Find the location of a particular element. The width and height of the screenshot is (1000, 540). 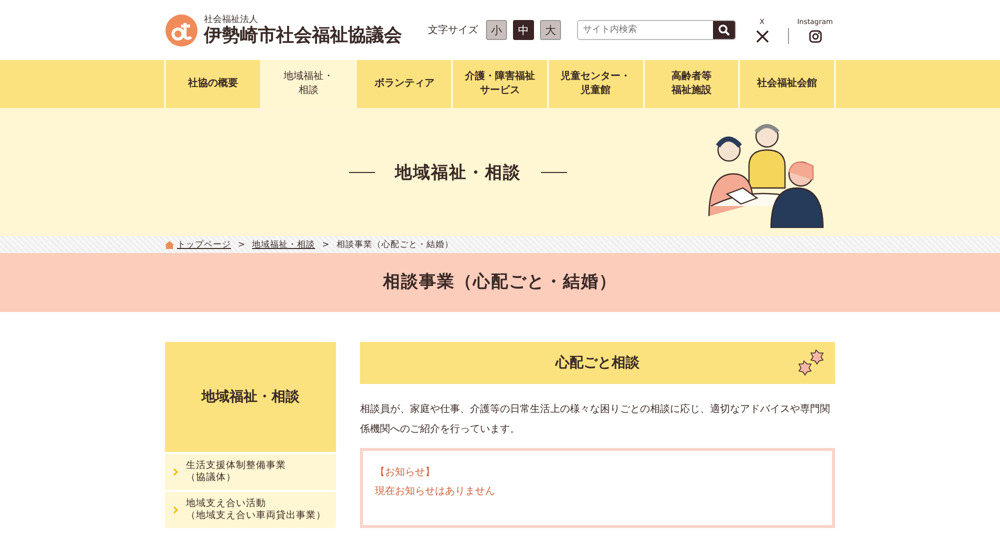

page-title: 相談事業（心配ごと・結婚） is located at coordinates (500, 282).